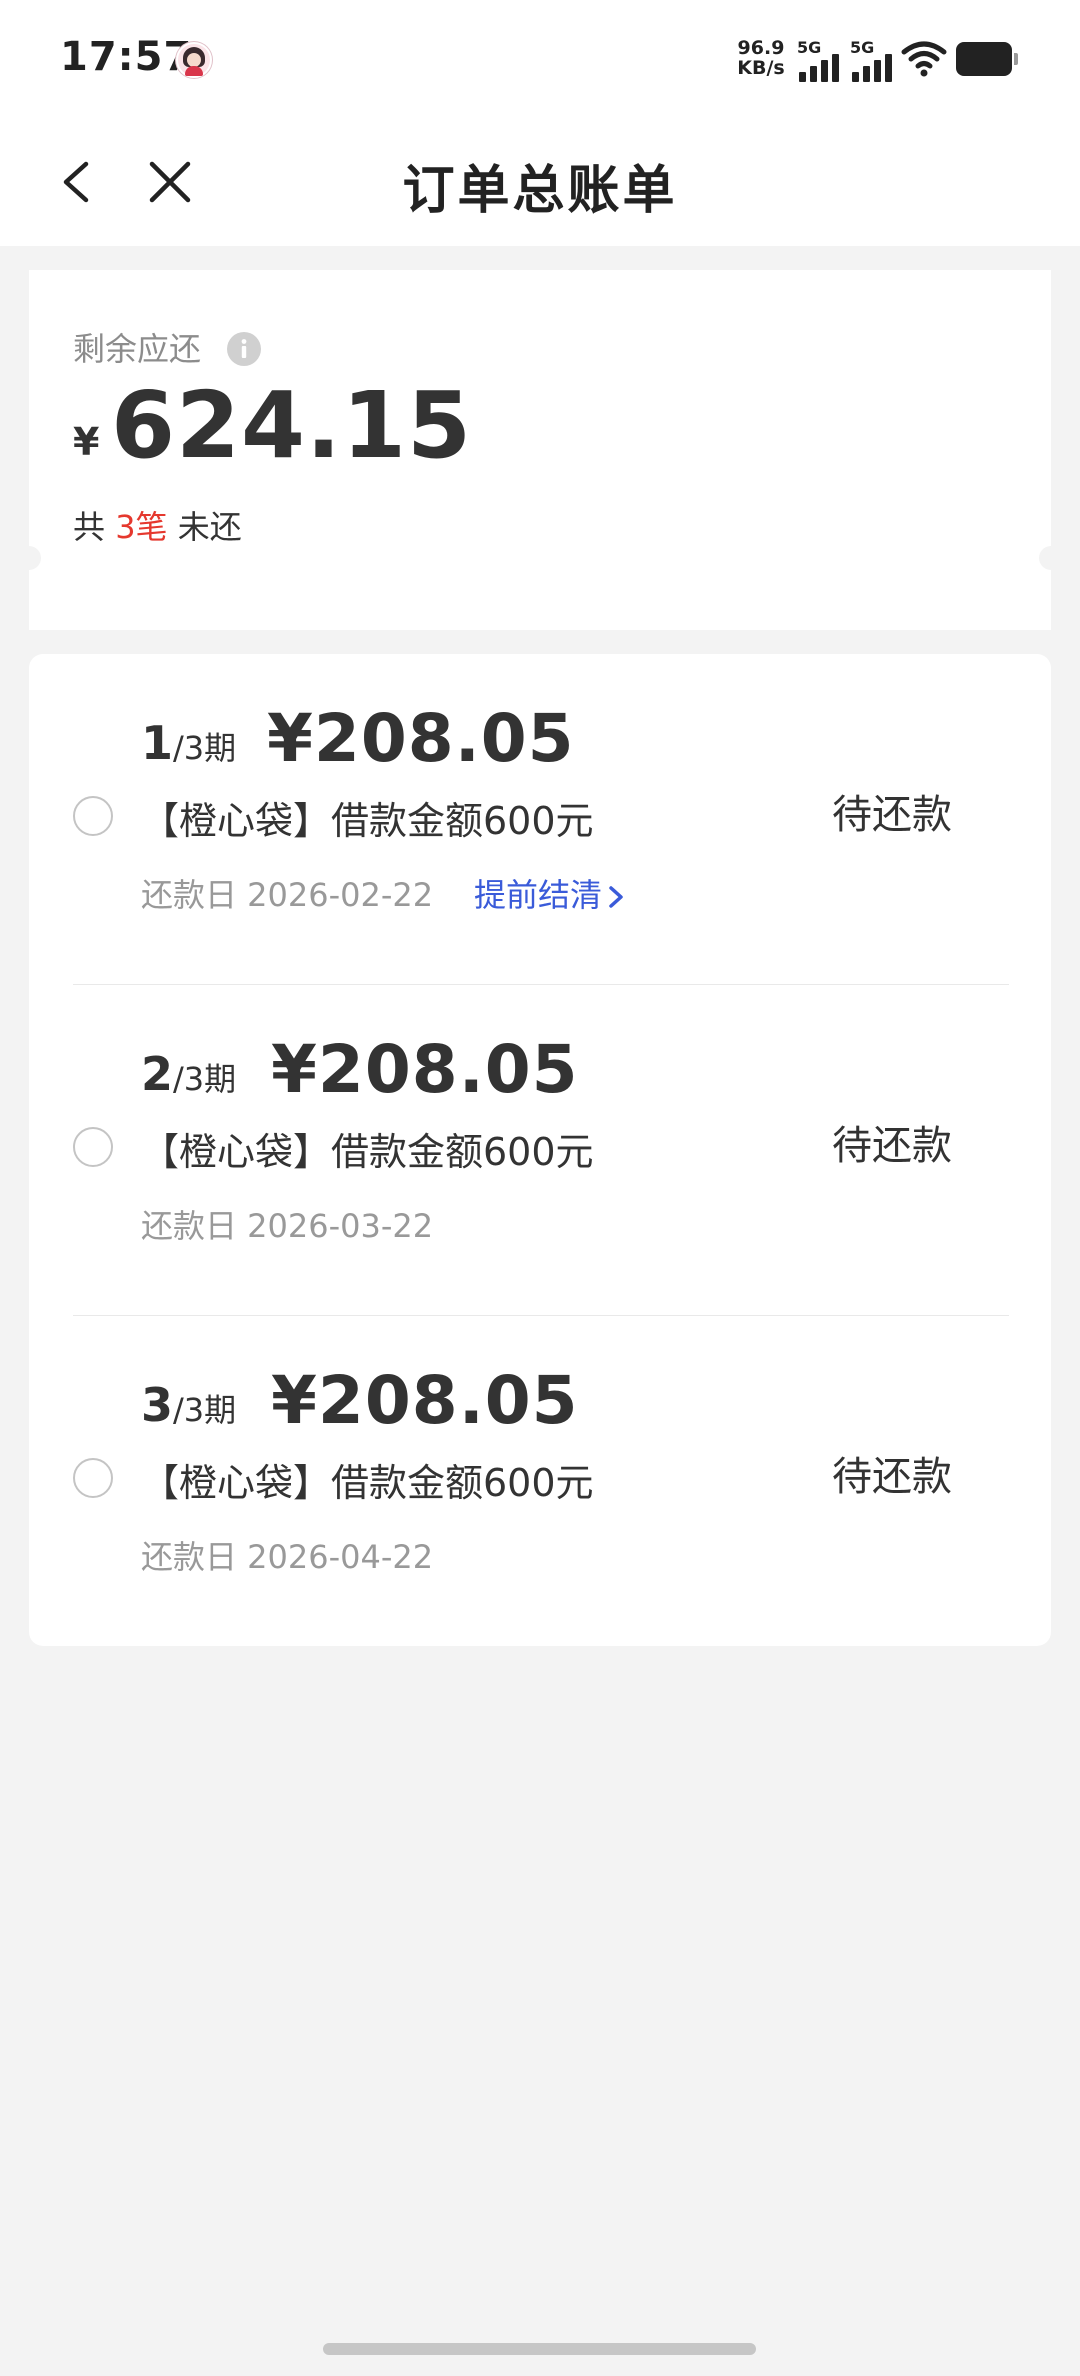 This screenshot has height=2376, width=1080. I want to click on home-indicator, so click(539, 2349).